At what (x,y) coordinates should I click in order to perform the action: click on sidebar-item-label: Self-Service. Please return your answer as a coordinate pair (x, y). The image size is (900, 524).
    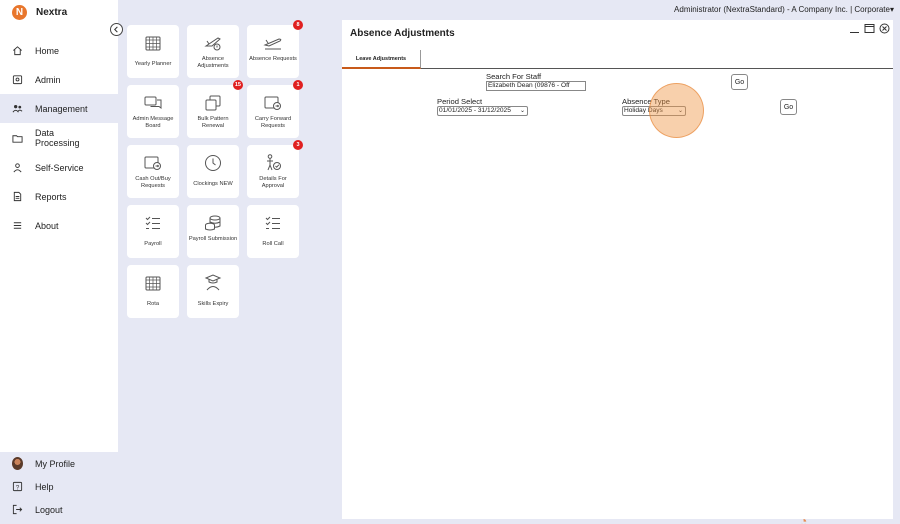
    Looking at the image, I should click on (59, 167).